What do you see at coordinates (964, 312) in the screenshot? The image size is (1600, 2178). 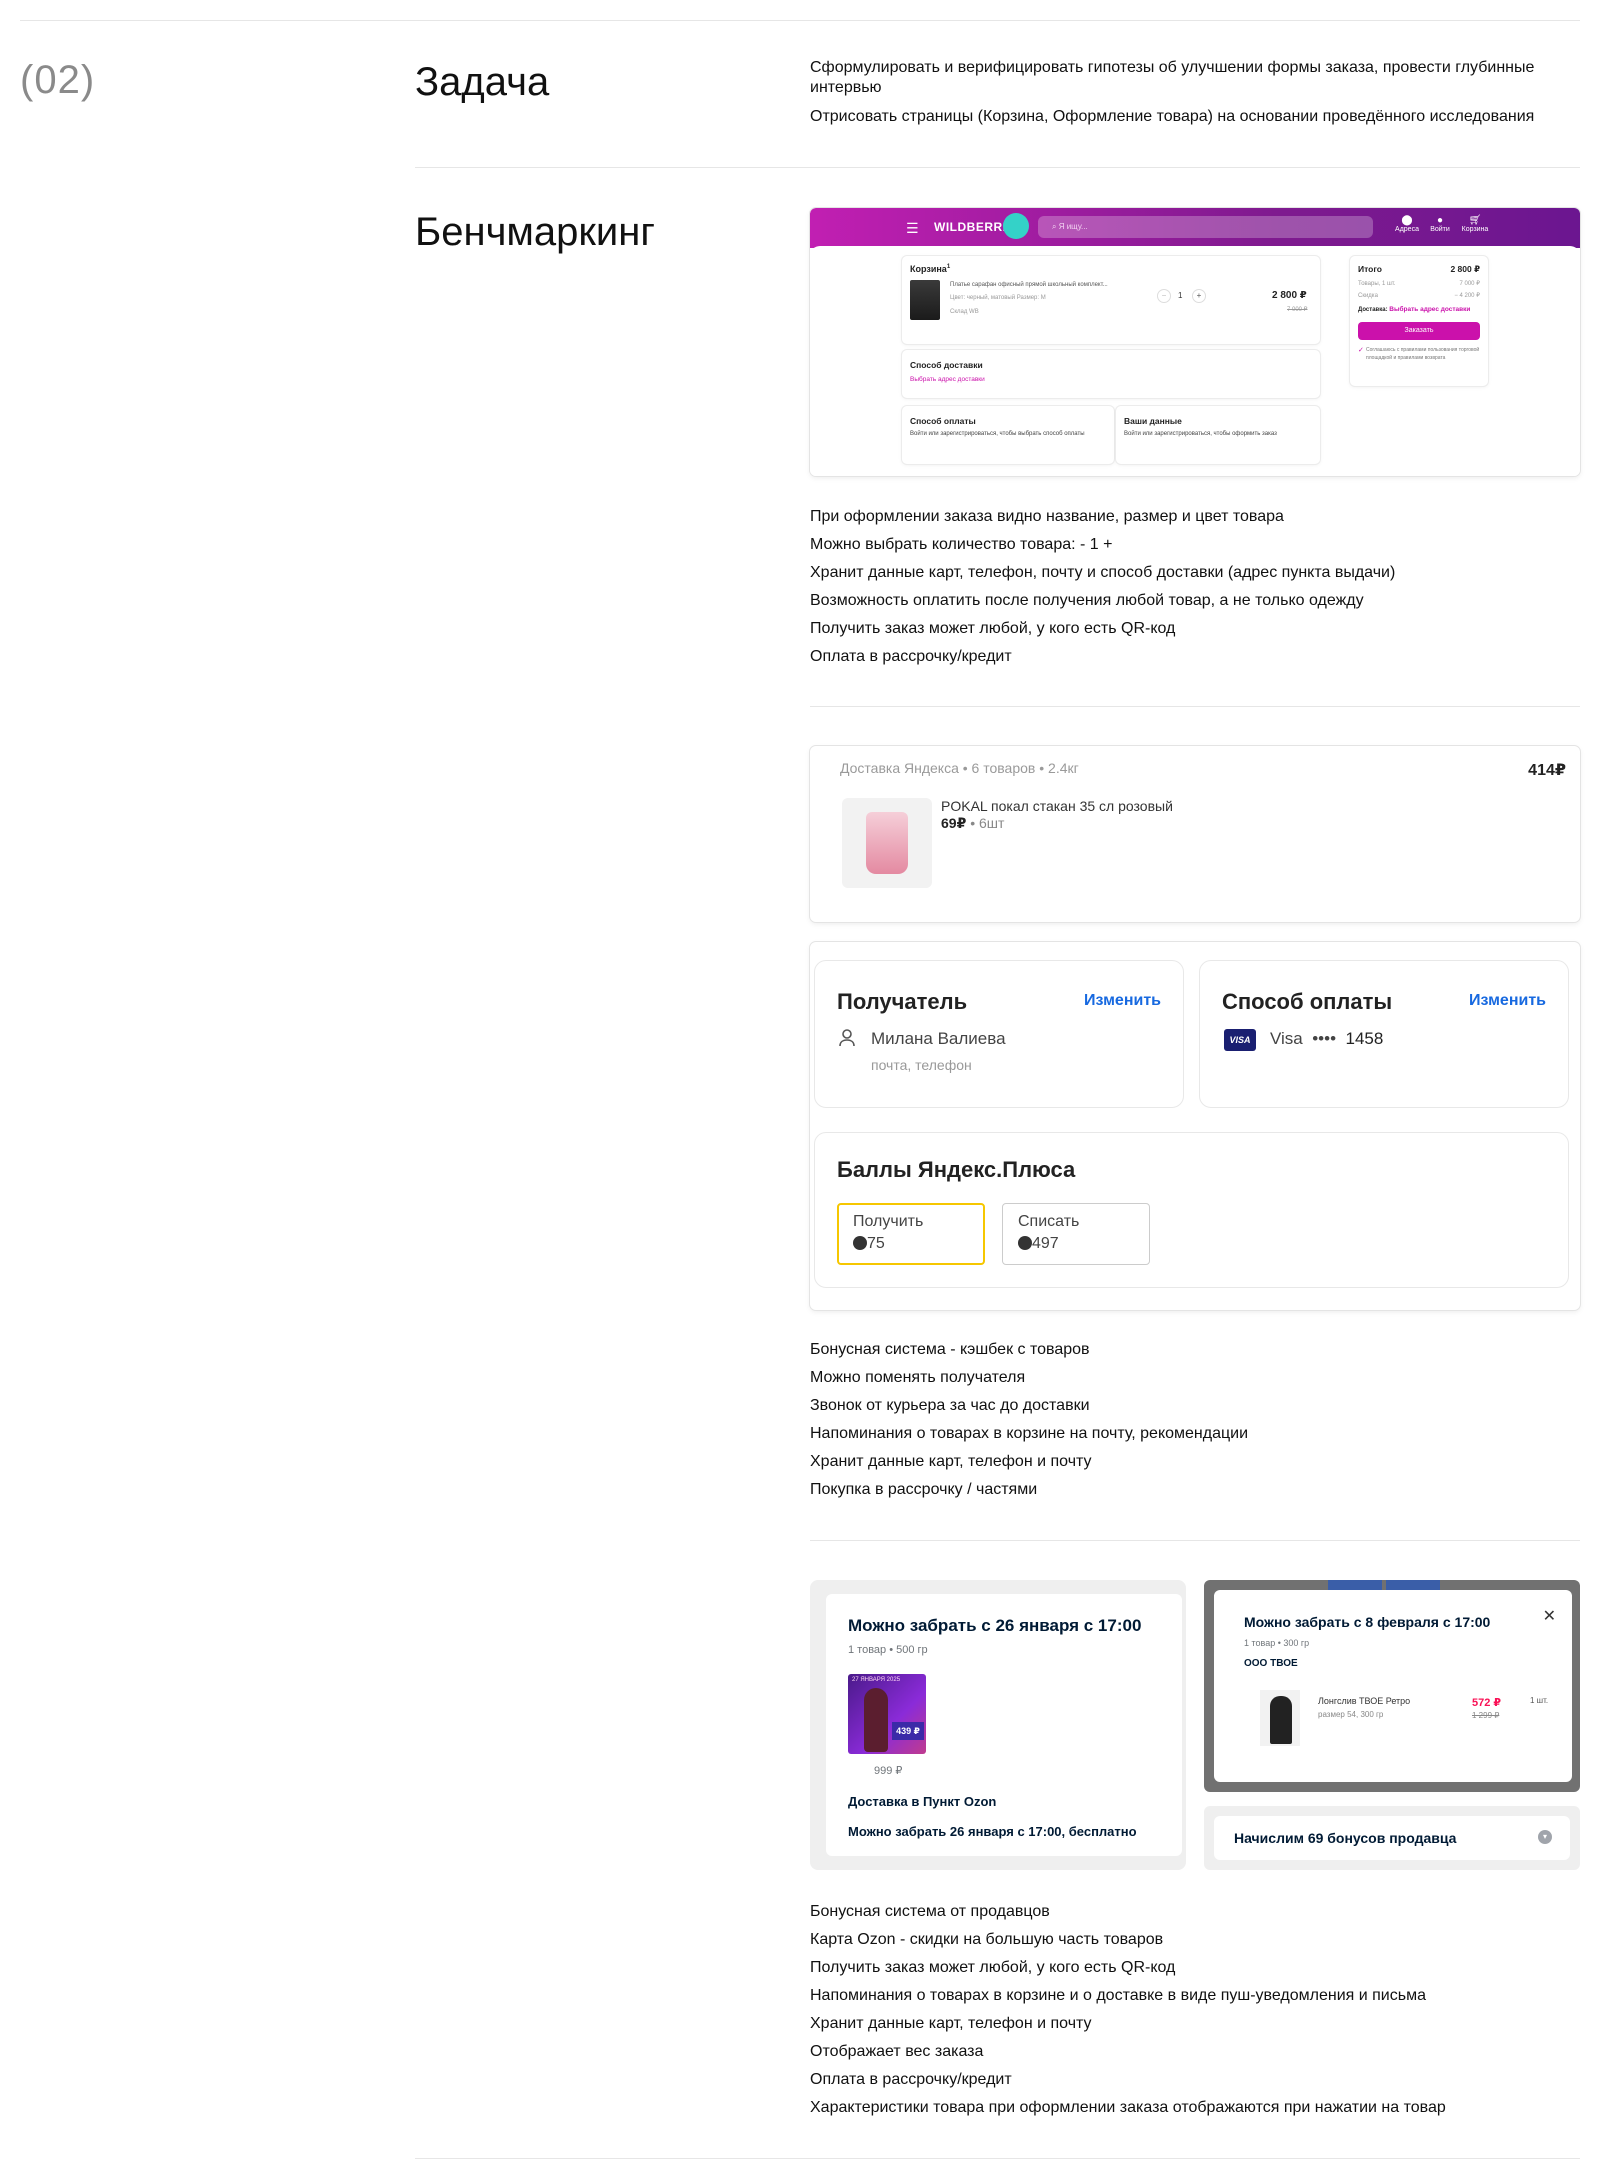 I see `wb-item-warehouse: Склад WB` at bounding box center [964, 312].